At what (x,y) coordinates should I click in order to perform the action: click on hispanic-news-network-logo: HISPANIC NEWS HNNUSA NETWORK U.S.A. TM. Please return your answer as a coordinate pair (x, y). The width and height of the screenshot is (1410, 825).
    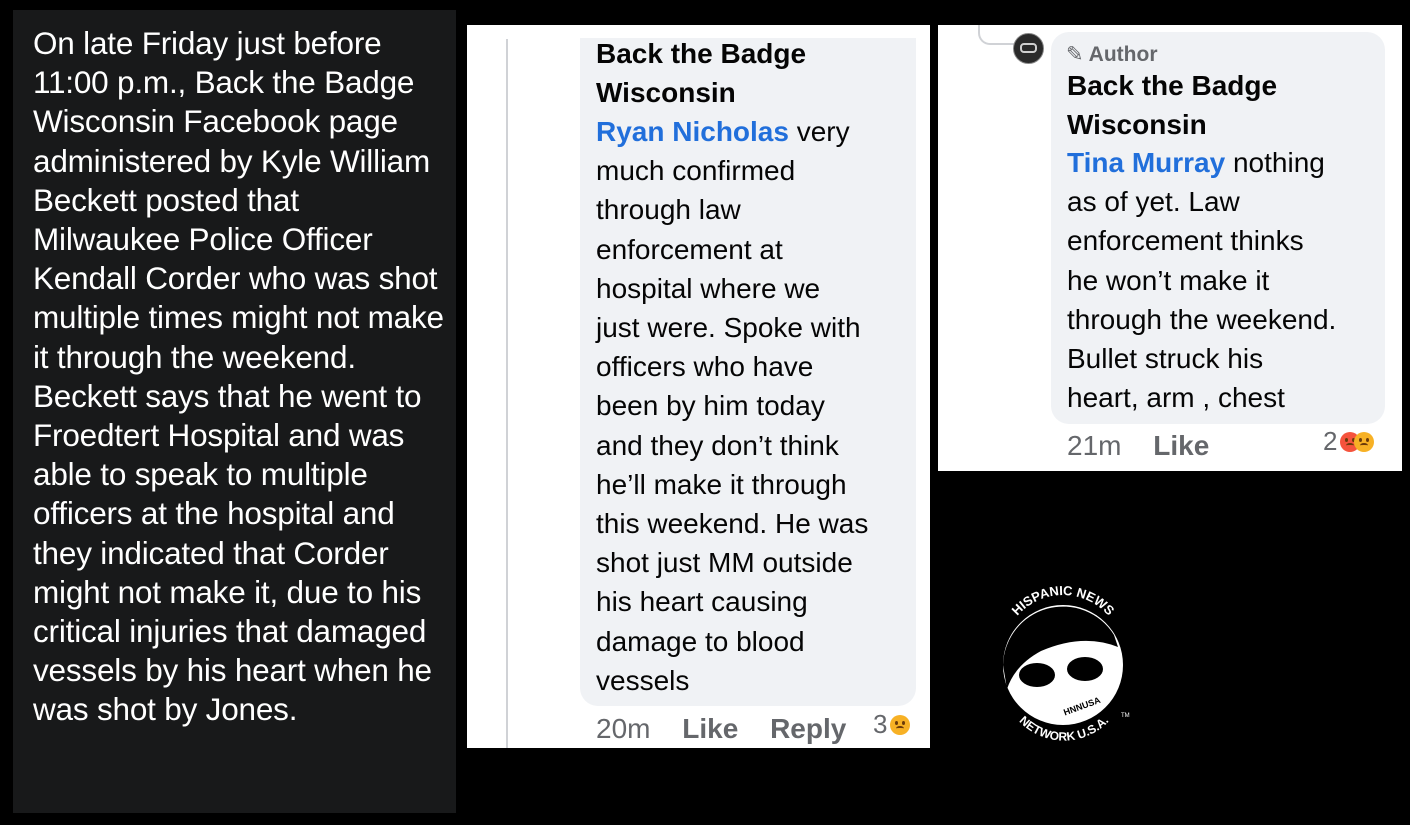
    Looking at the image, I should click on (1063, 664).